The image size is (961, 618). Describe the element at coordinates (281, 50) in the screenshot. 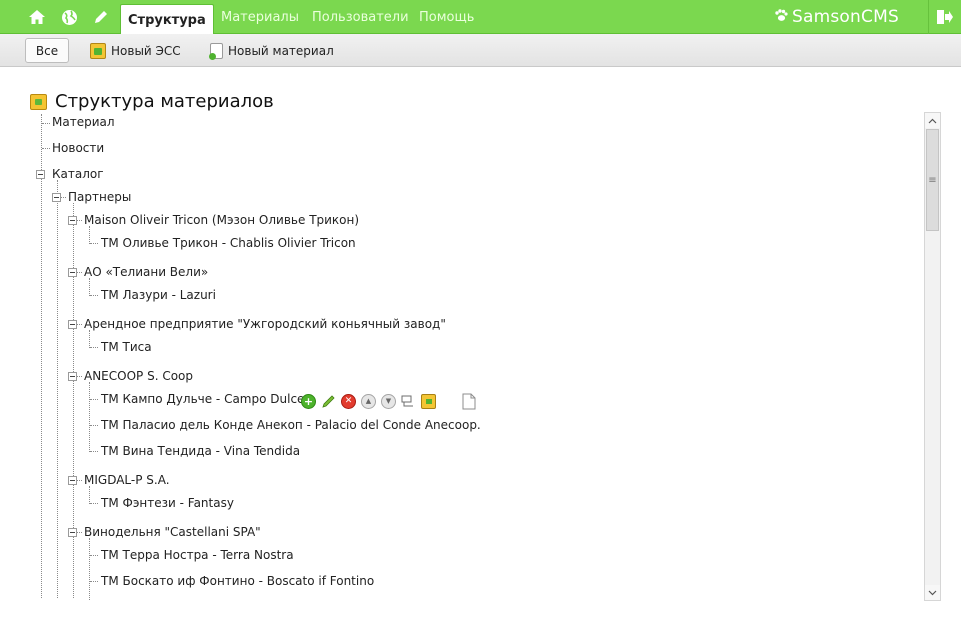

I see `new-material-label: Новый материал` at that location.